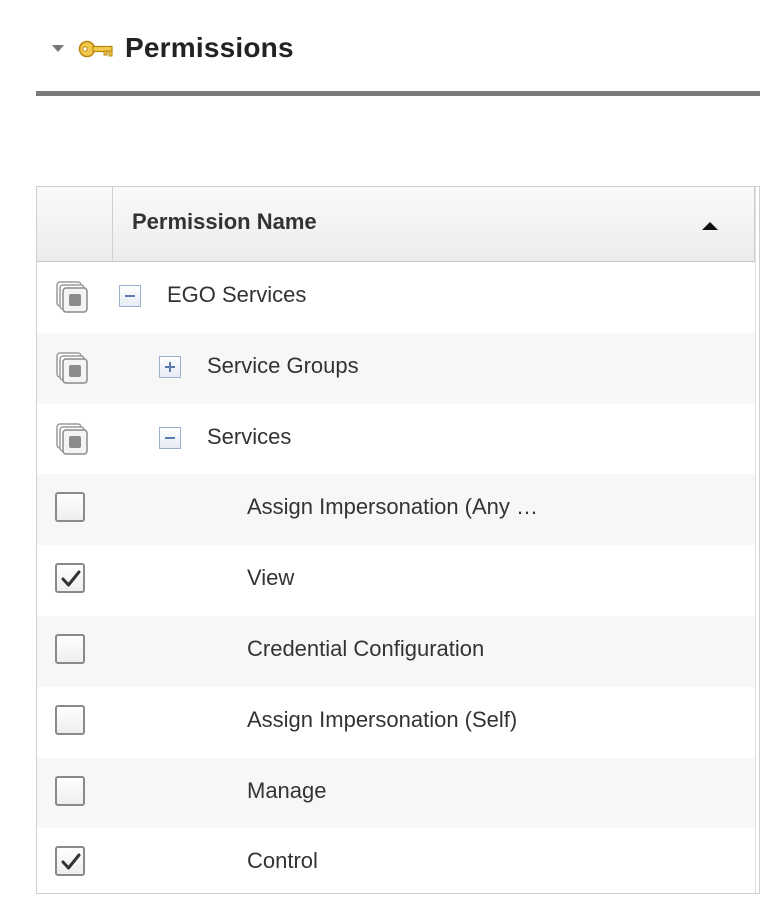  Describe the element at coordinates (398, 59) in the screenshot. I see `permissions-section-header: Permissions` at that location.